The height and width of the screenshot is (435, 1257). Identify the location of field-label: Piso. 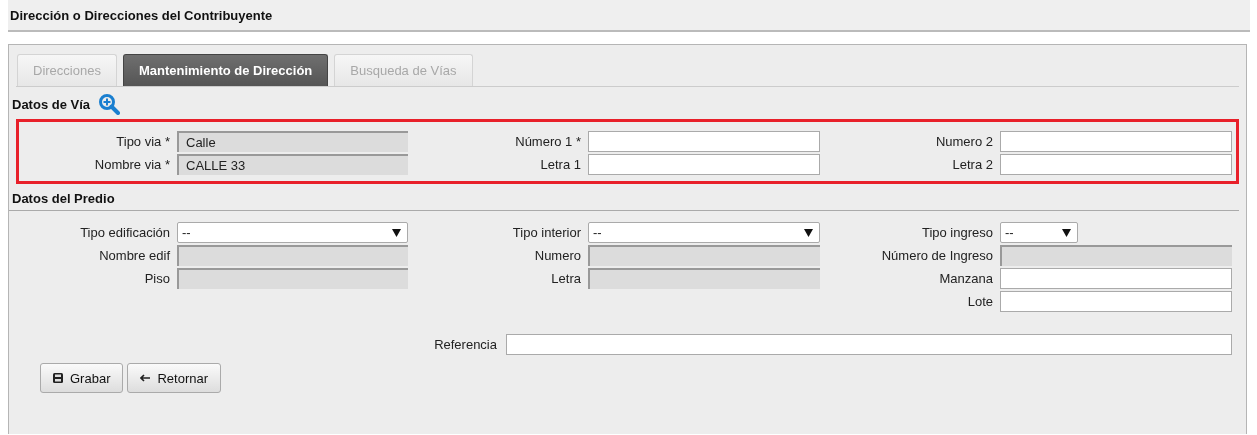
(156, 278).